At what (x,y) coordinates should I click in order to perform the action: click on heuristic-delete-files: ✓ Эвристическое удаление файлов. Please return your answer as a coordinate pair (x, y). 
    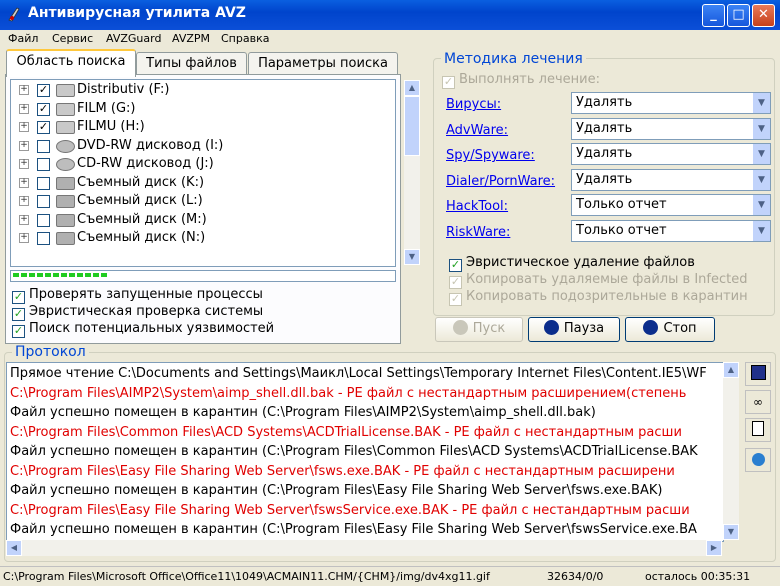
    Looking at the image, I should click on (572, 263).